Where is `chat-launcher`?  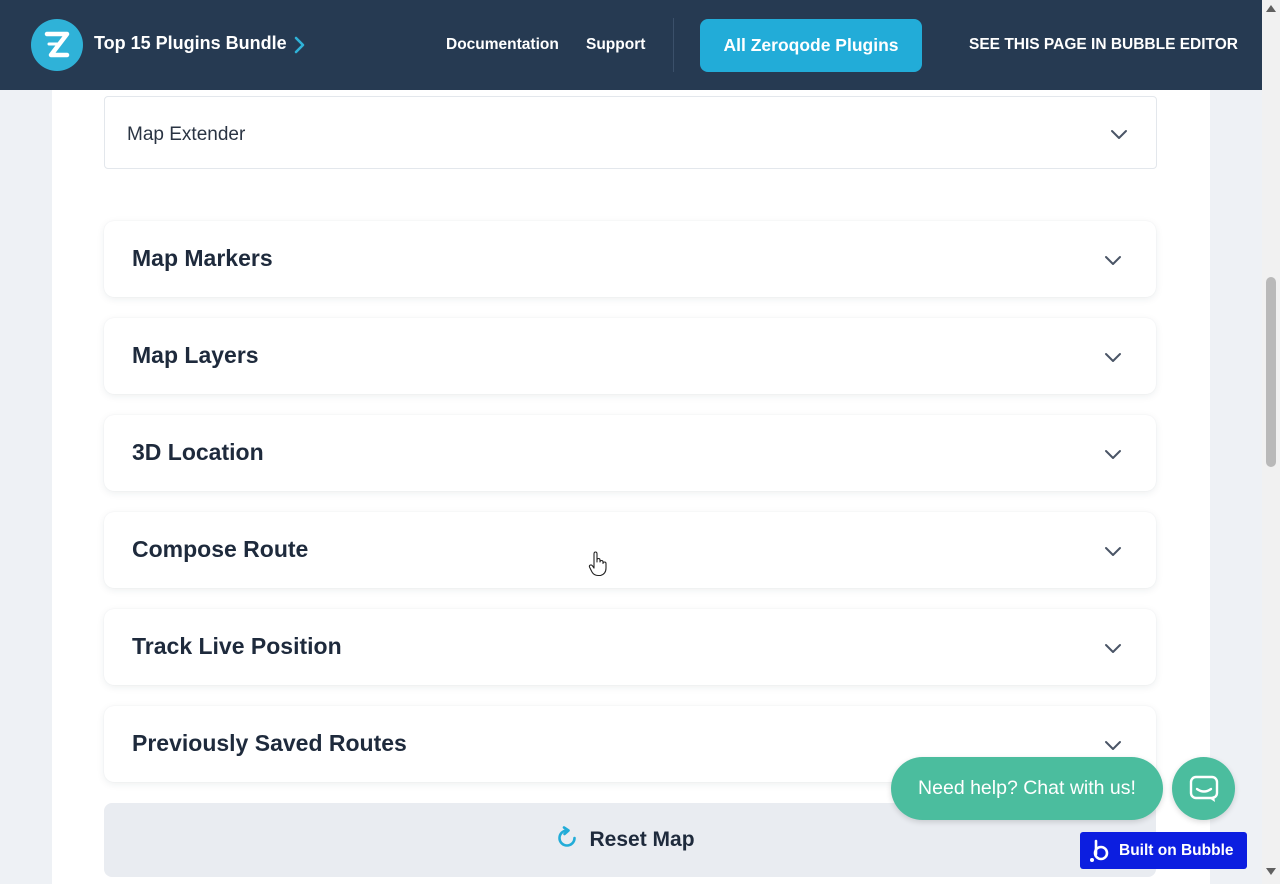
chat-launcher is located at coordinates (1203, 788).